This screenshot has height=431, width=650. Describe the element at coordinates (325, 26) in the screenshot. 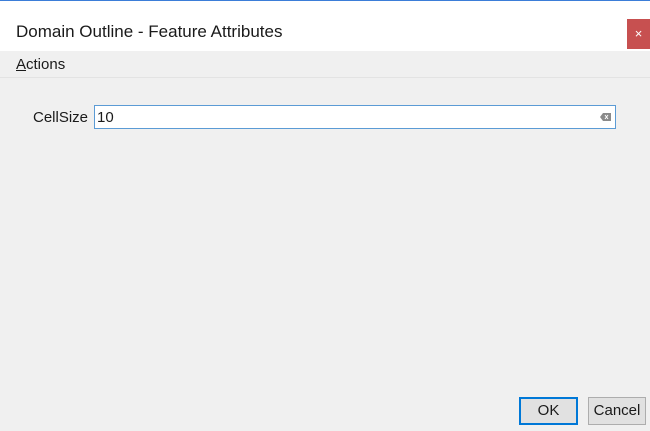

I see `title-bar: Domain Outline - Feature Attributes ×` at that location.